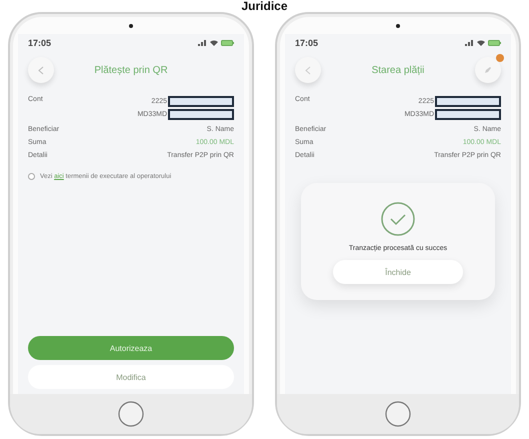 This screenshot has height=439, width=529. I want to click on authorize-button: Autorizeaza, so click(131, 348).